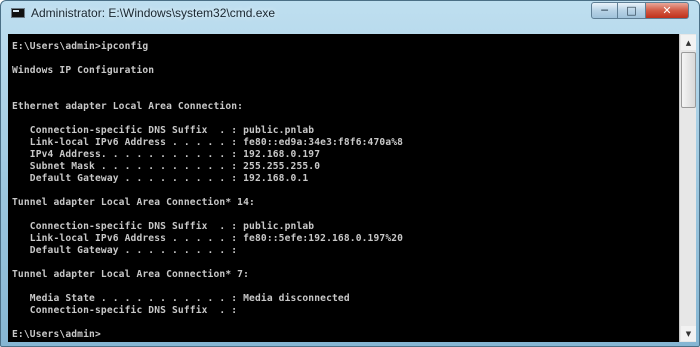 The width and height of the screenshot is (700, 347). I want to click on window-controls: ─ □ ✕, so click(640, 11).